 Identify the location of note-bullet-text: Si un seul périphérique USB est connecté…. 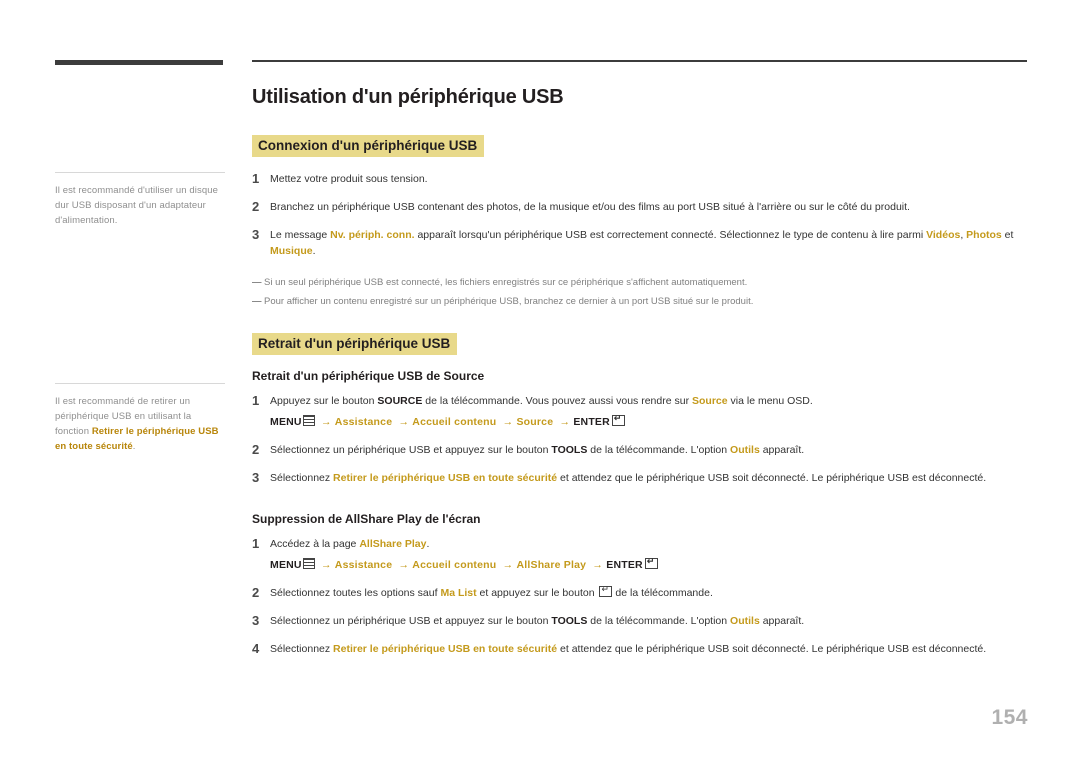
(506, 282).